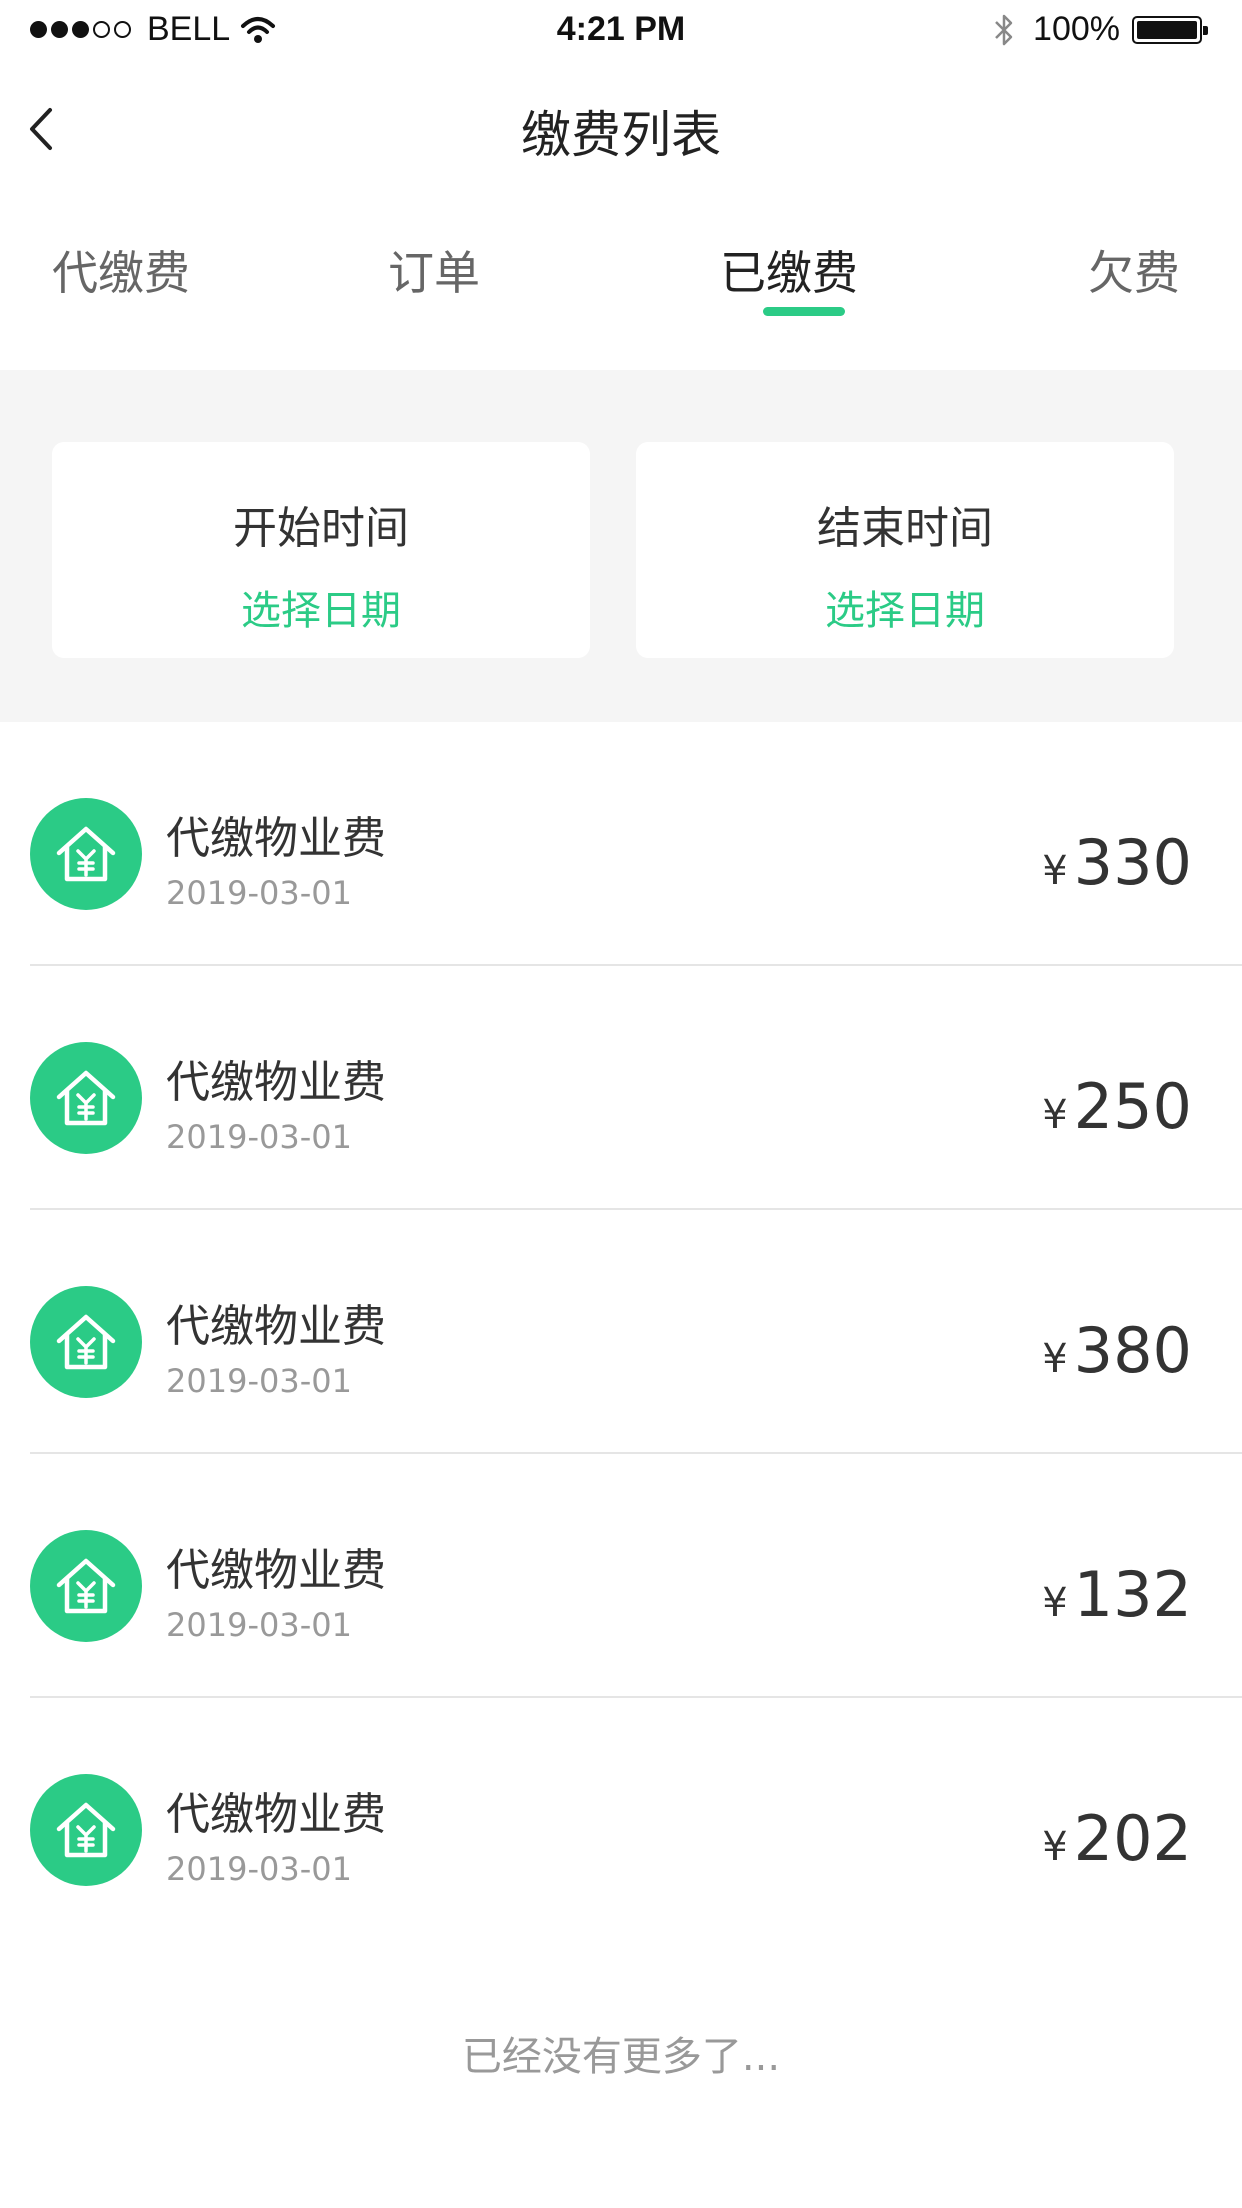 This screenshot has width=1242, height=2208. I want to click on start-date-picker: 开始时间 选择日期, so click(321, 550).